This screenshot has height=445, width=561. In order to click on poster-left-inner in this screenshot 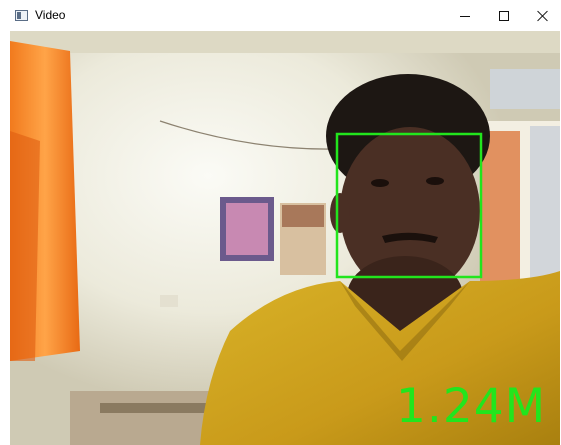, I will do `click(247, 229)`.